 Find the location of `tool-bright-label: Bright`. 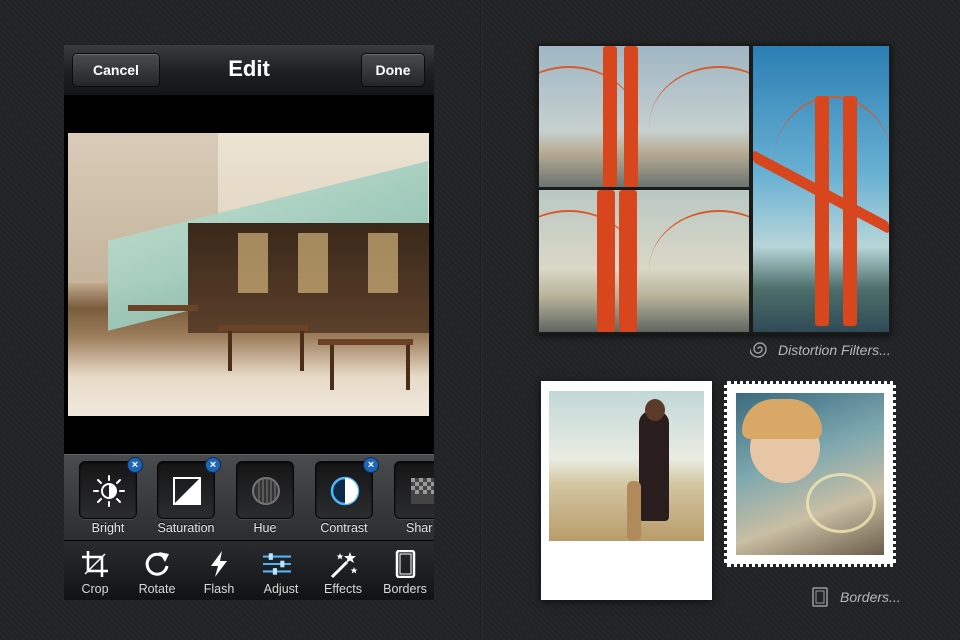

tool-bright-label: Bright is located at coordinates (108, 528).